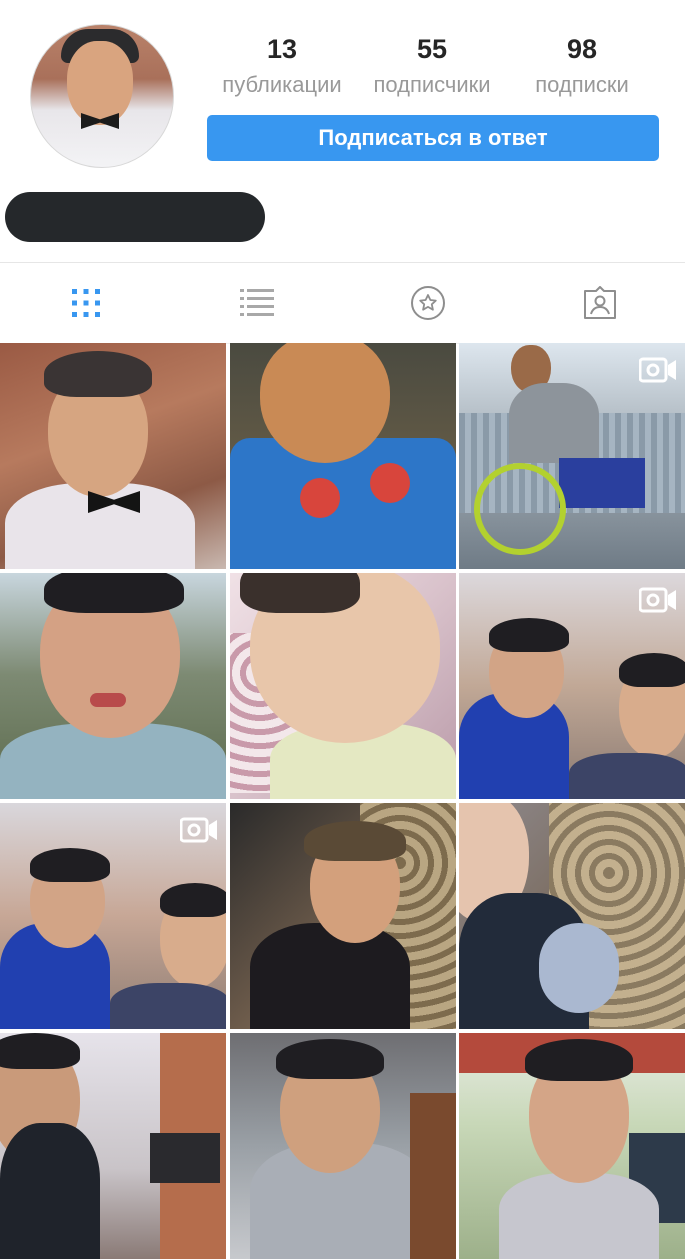 This screenshot has width=685, height=1259. I want to click on stat-followers-label: подписчики, so click(432, 84).